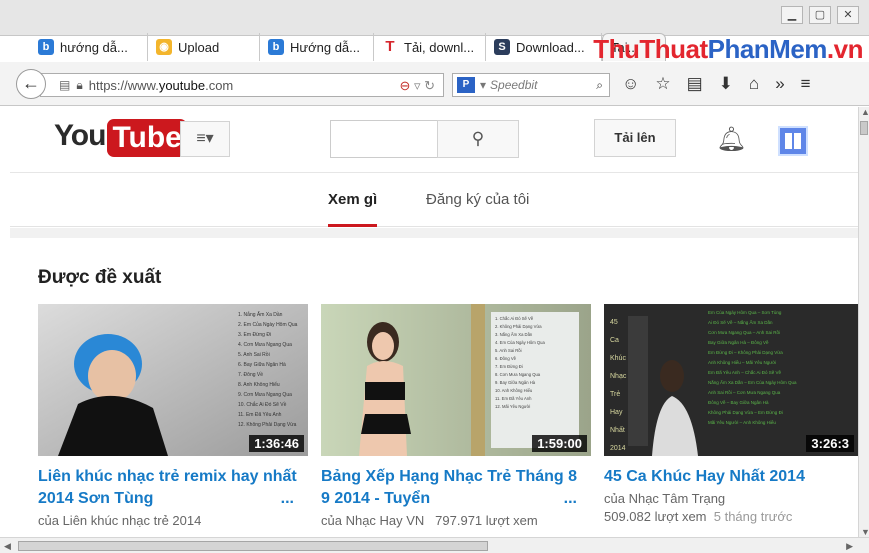 The height and width of the screenshot is (553, 869). Describe the element at coordinates (635, 138) in the screenshot. I see `upload-button: Tải lên` at that location.